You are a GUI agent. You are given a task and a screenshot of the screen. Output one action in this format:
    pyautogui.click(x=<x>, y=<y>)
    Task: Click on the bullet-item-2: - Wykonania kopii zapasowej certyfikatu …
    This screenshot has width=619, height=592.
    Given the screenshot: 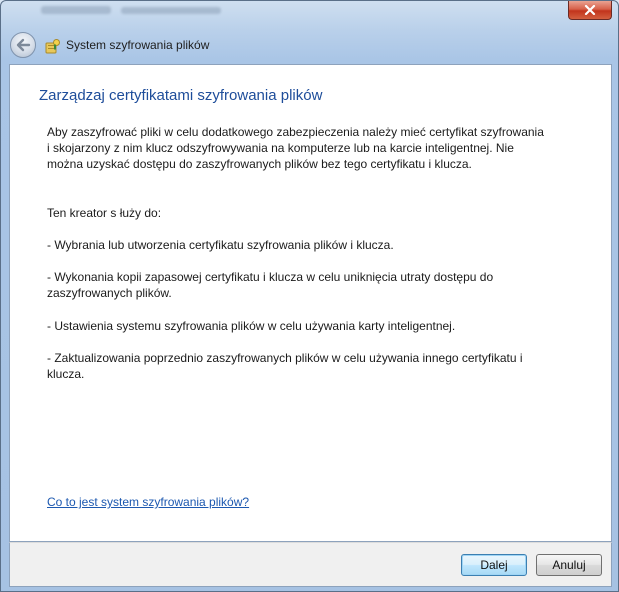 What is the action you would take?
    pyautogui.click(x=270, y=285)
    